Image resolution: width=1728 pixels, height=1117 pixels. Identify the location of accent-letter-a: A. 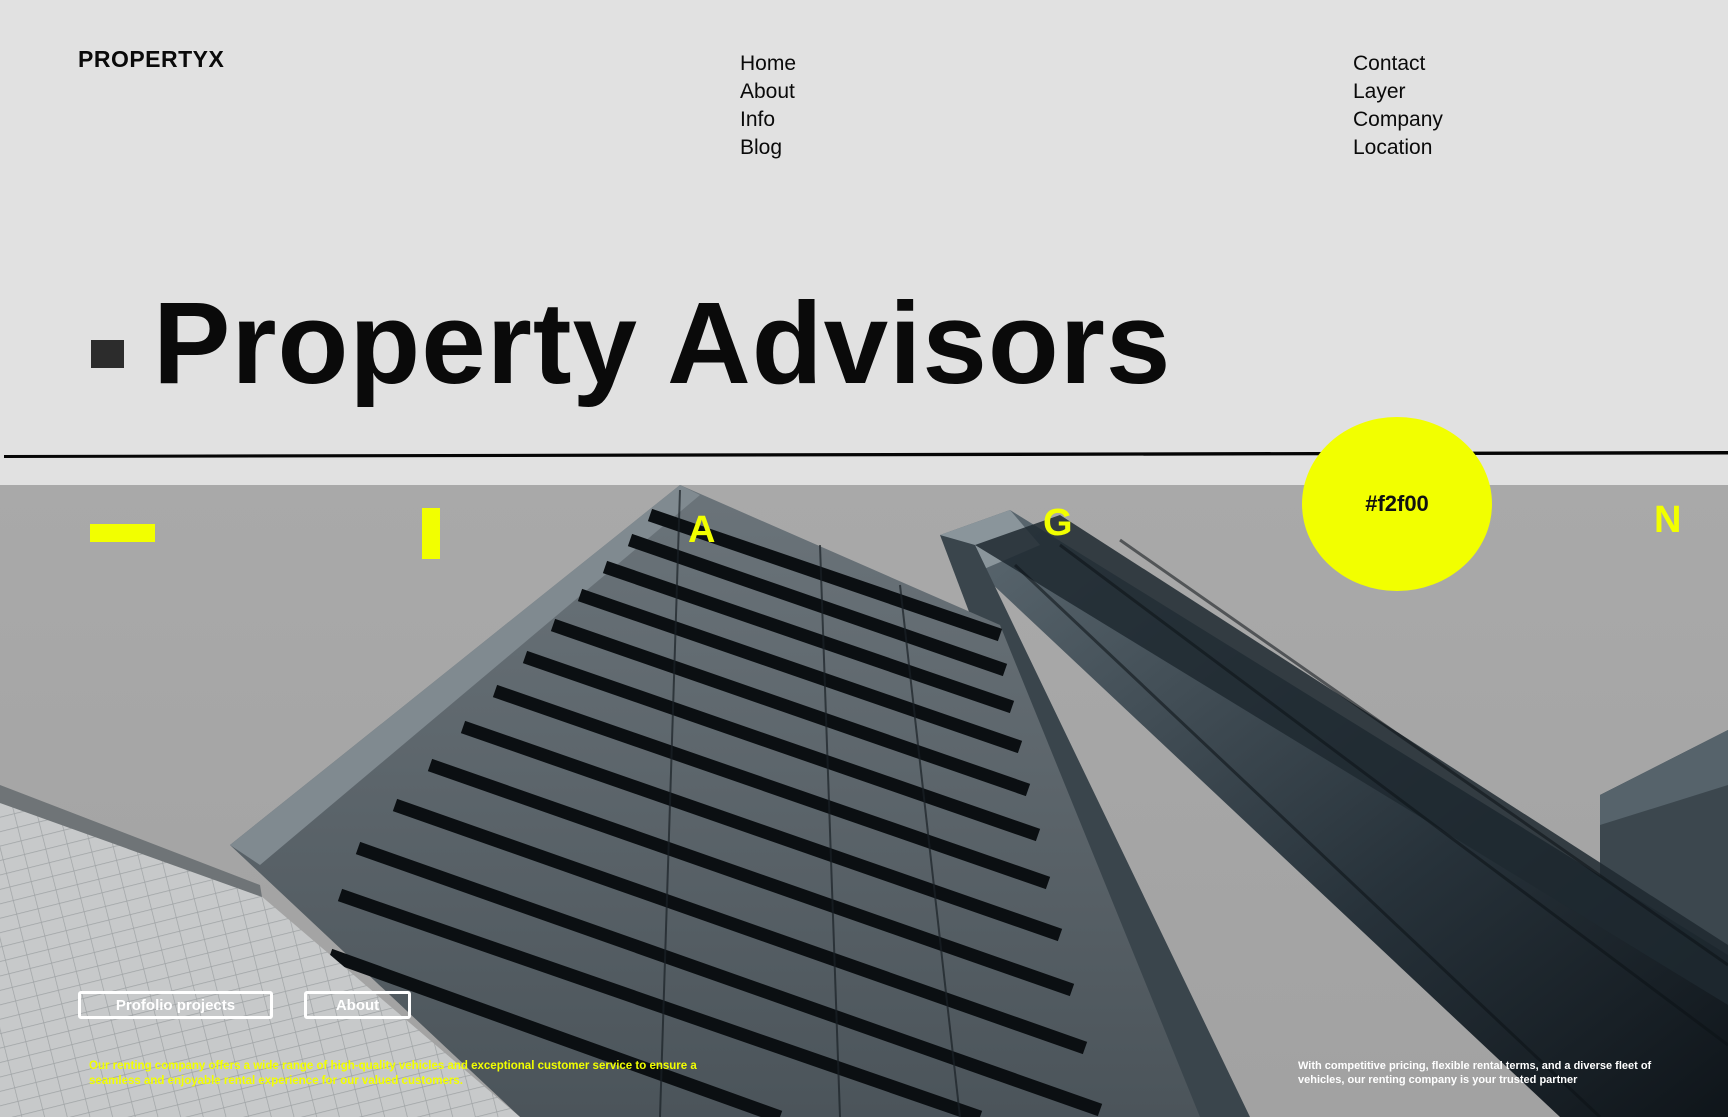
(702, 530).